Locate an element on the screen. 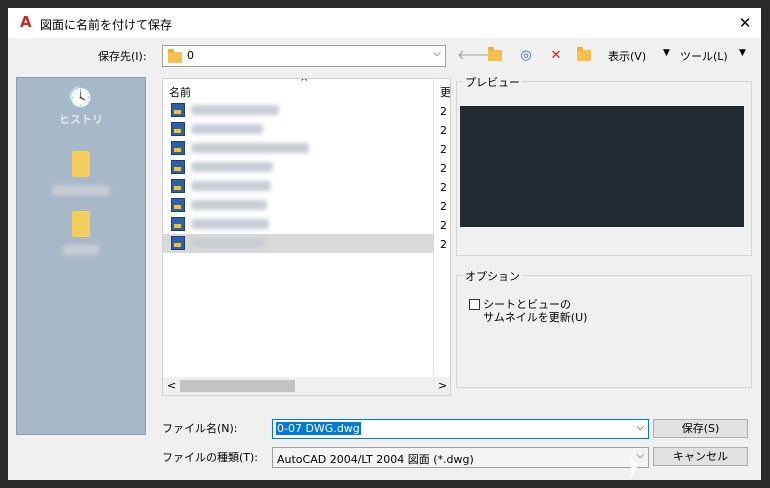  autocad-icon: A is located at coordinates (26, 22).